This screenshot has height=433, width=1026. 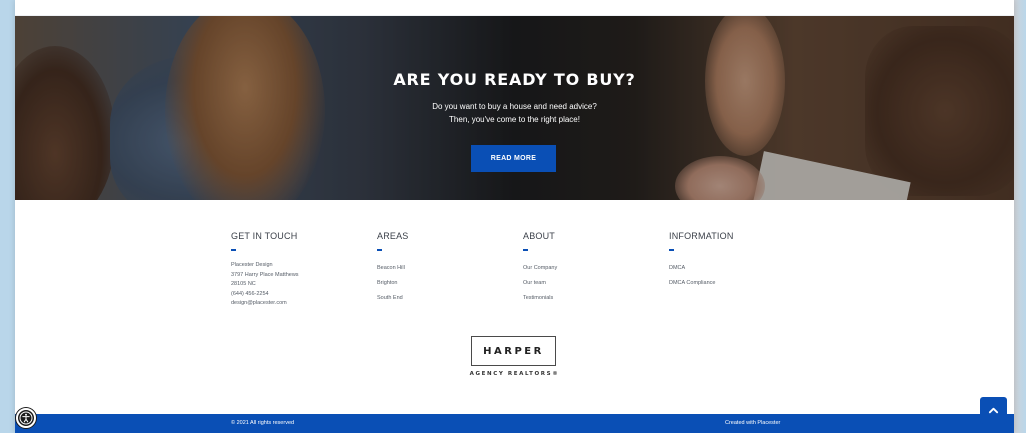 What do you see at coordinates (263, 423) in the screenshot?
I see `copyright-text: © 2021 All rights reserved` at bounding box center [263, 423].